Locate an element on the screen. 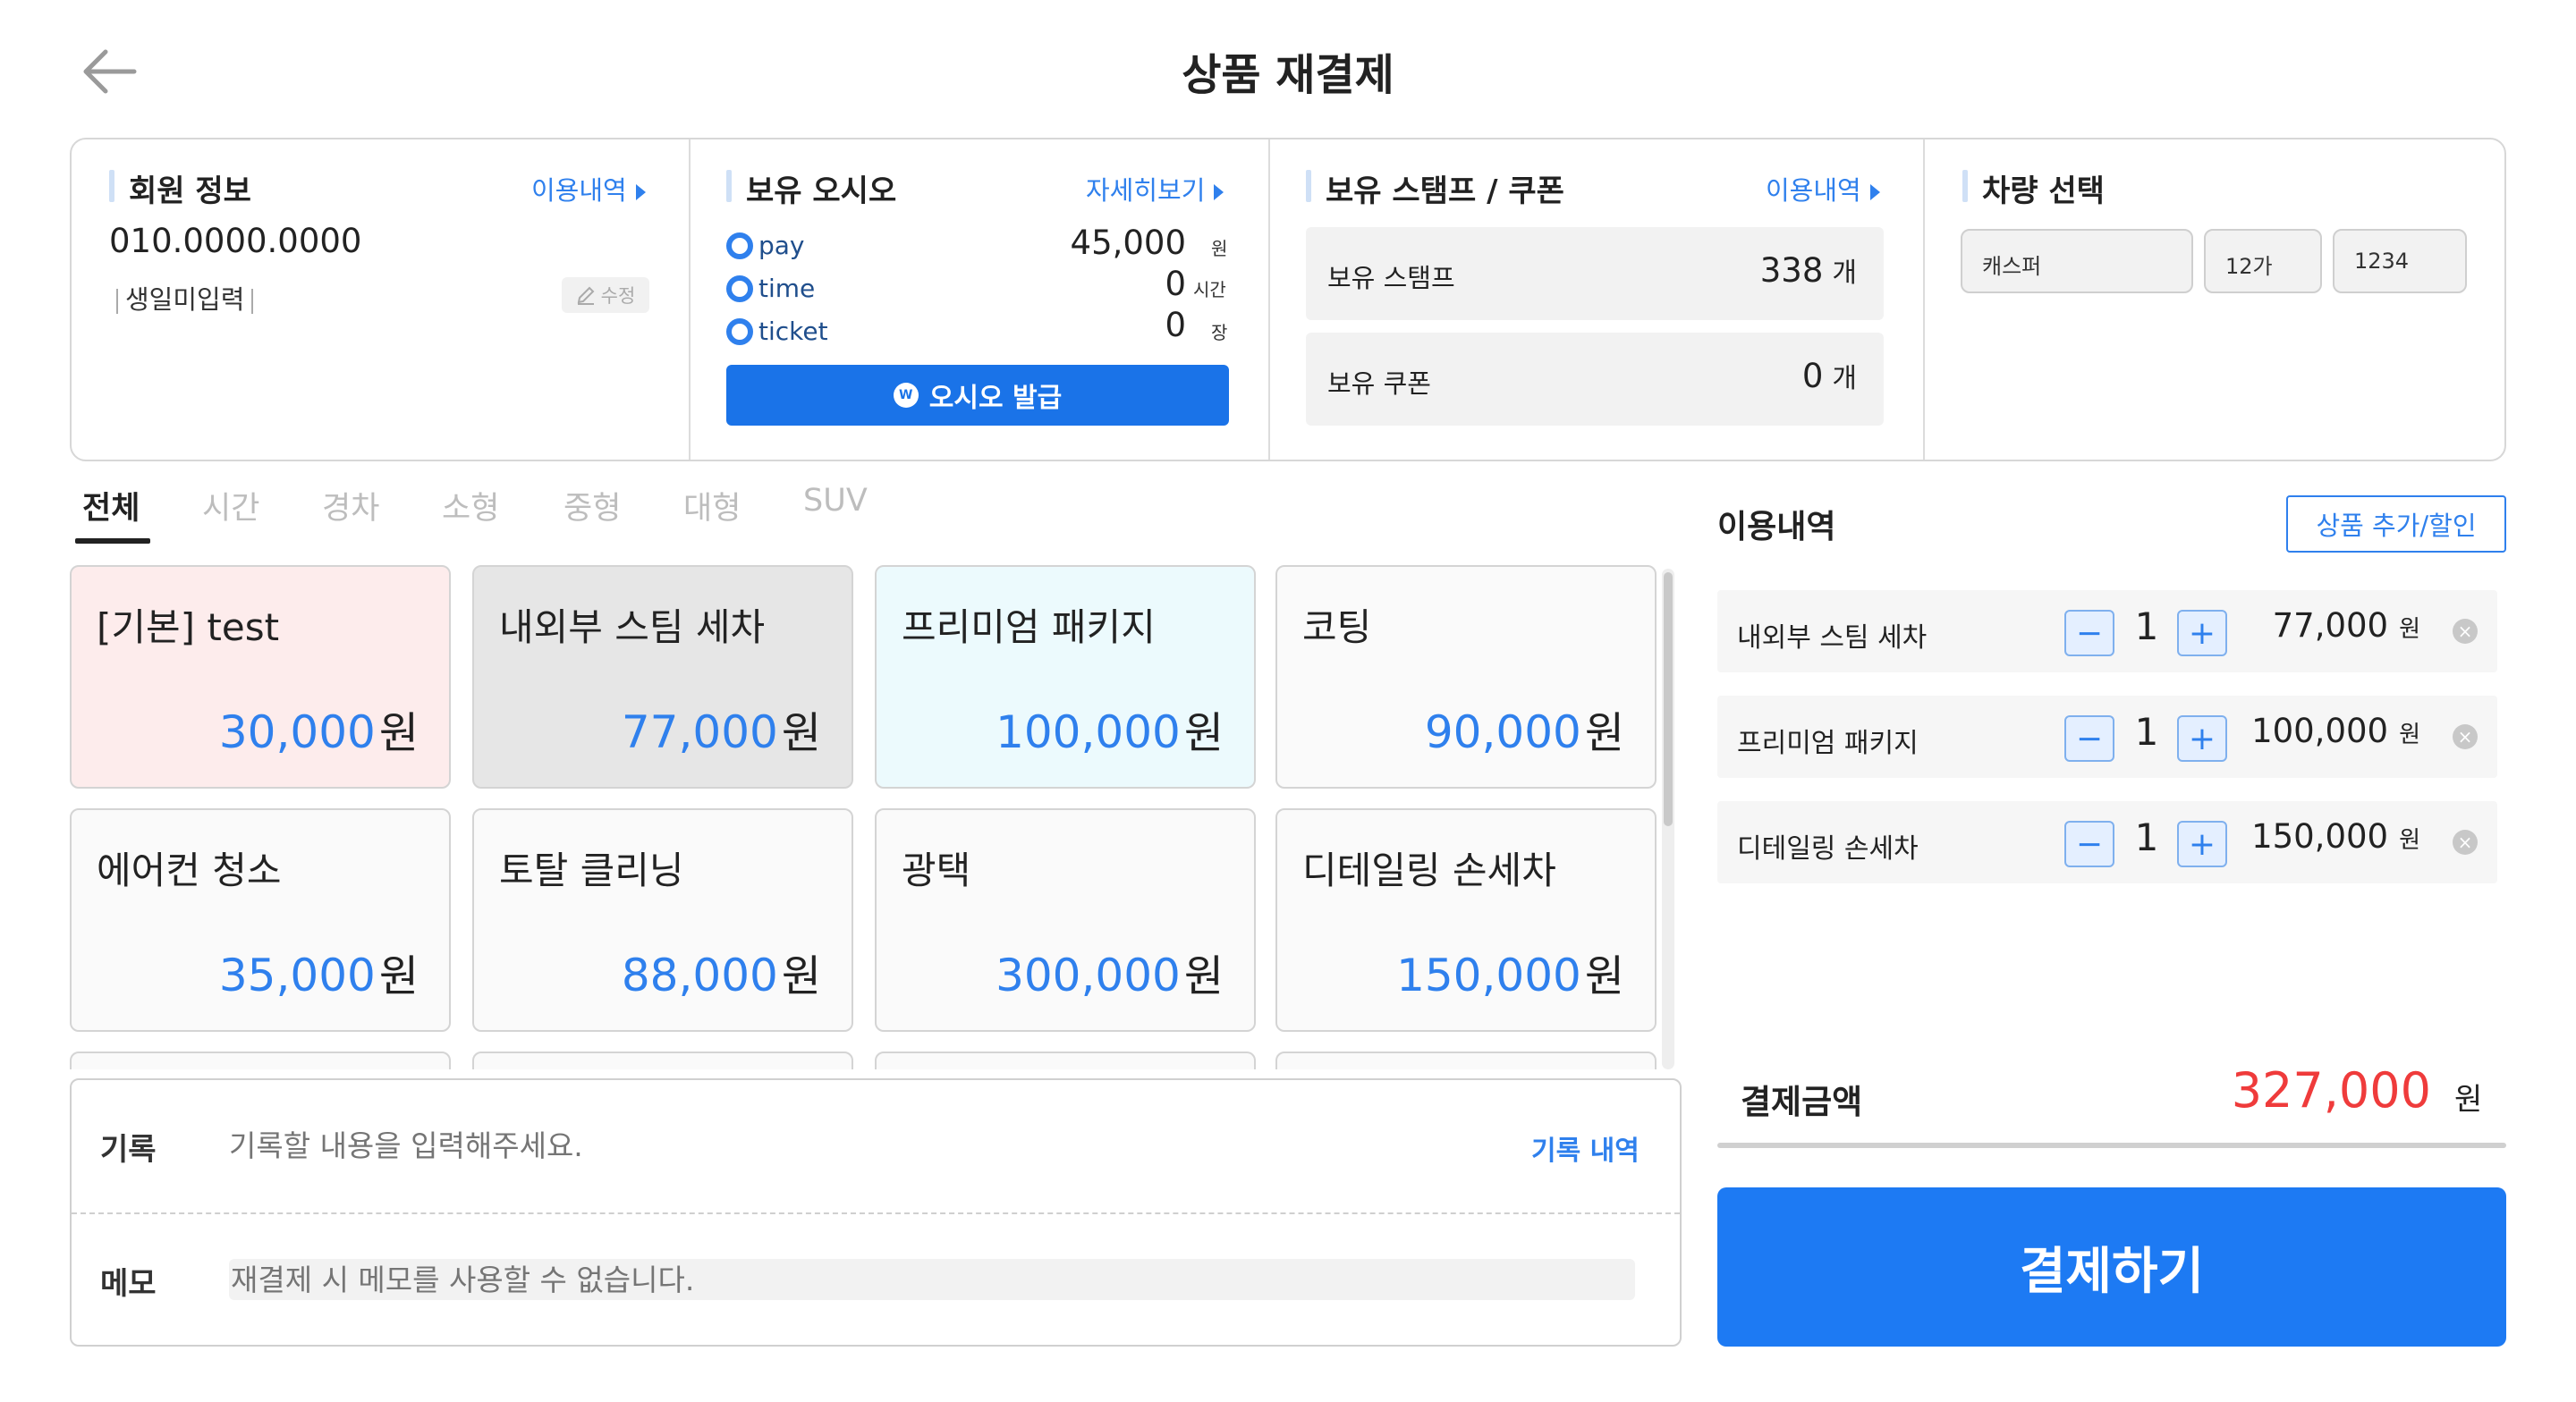 The image size is (2576, 1402). vehicle-plate-prefix-field: 12가 is located at coordinates (2263, 261).